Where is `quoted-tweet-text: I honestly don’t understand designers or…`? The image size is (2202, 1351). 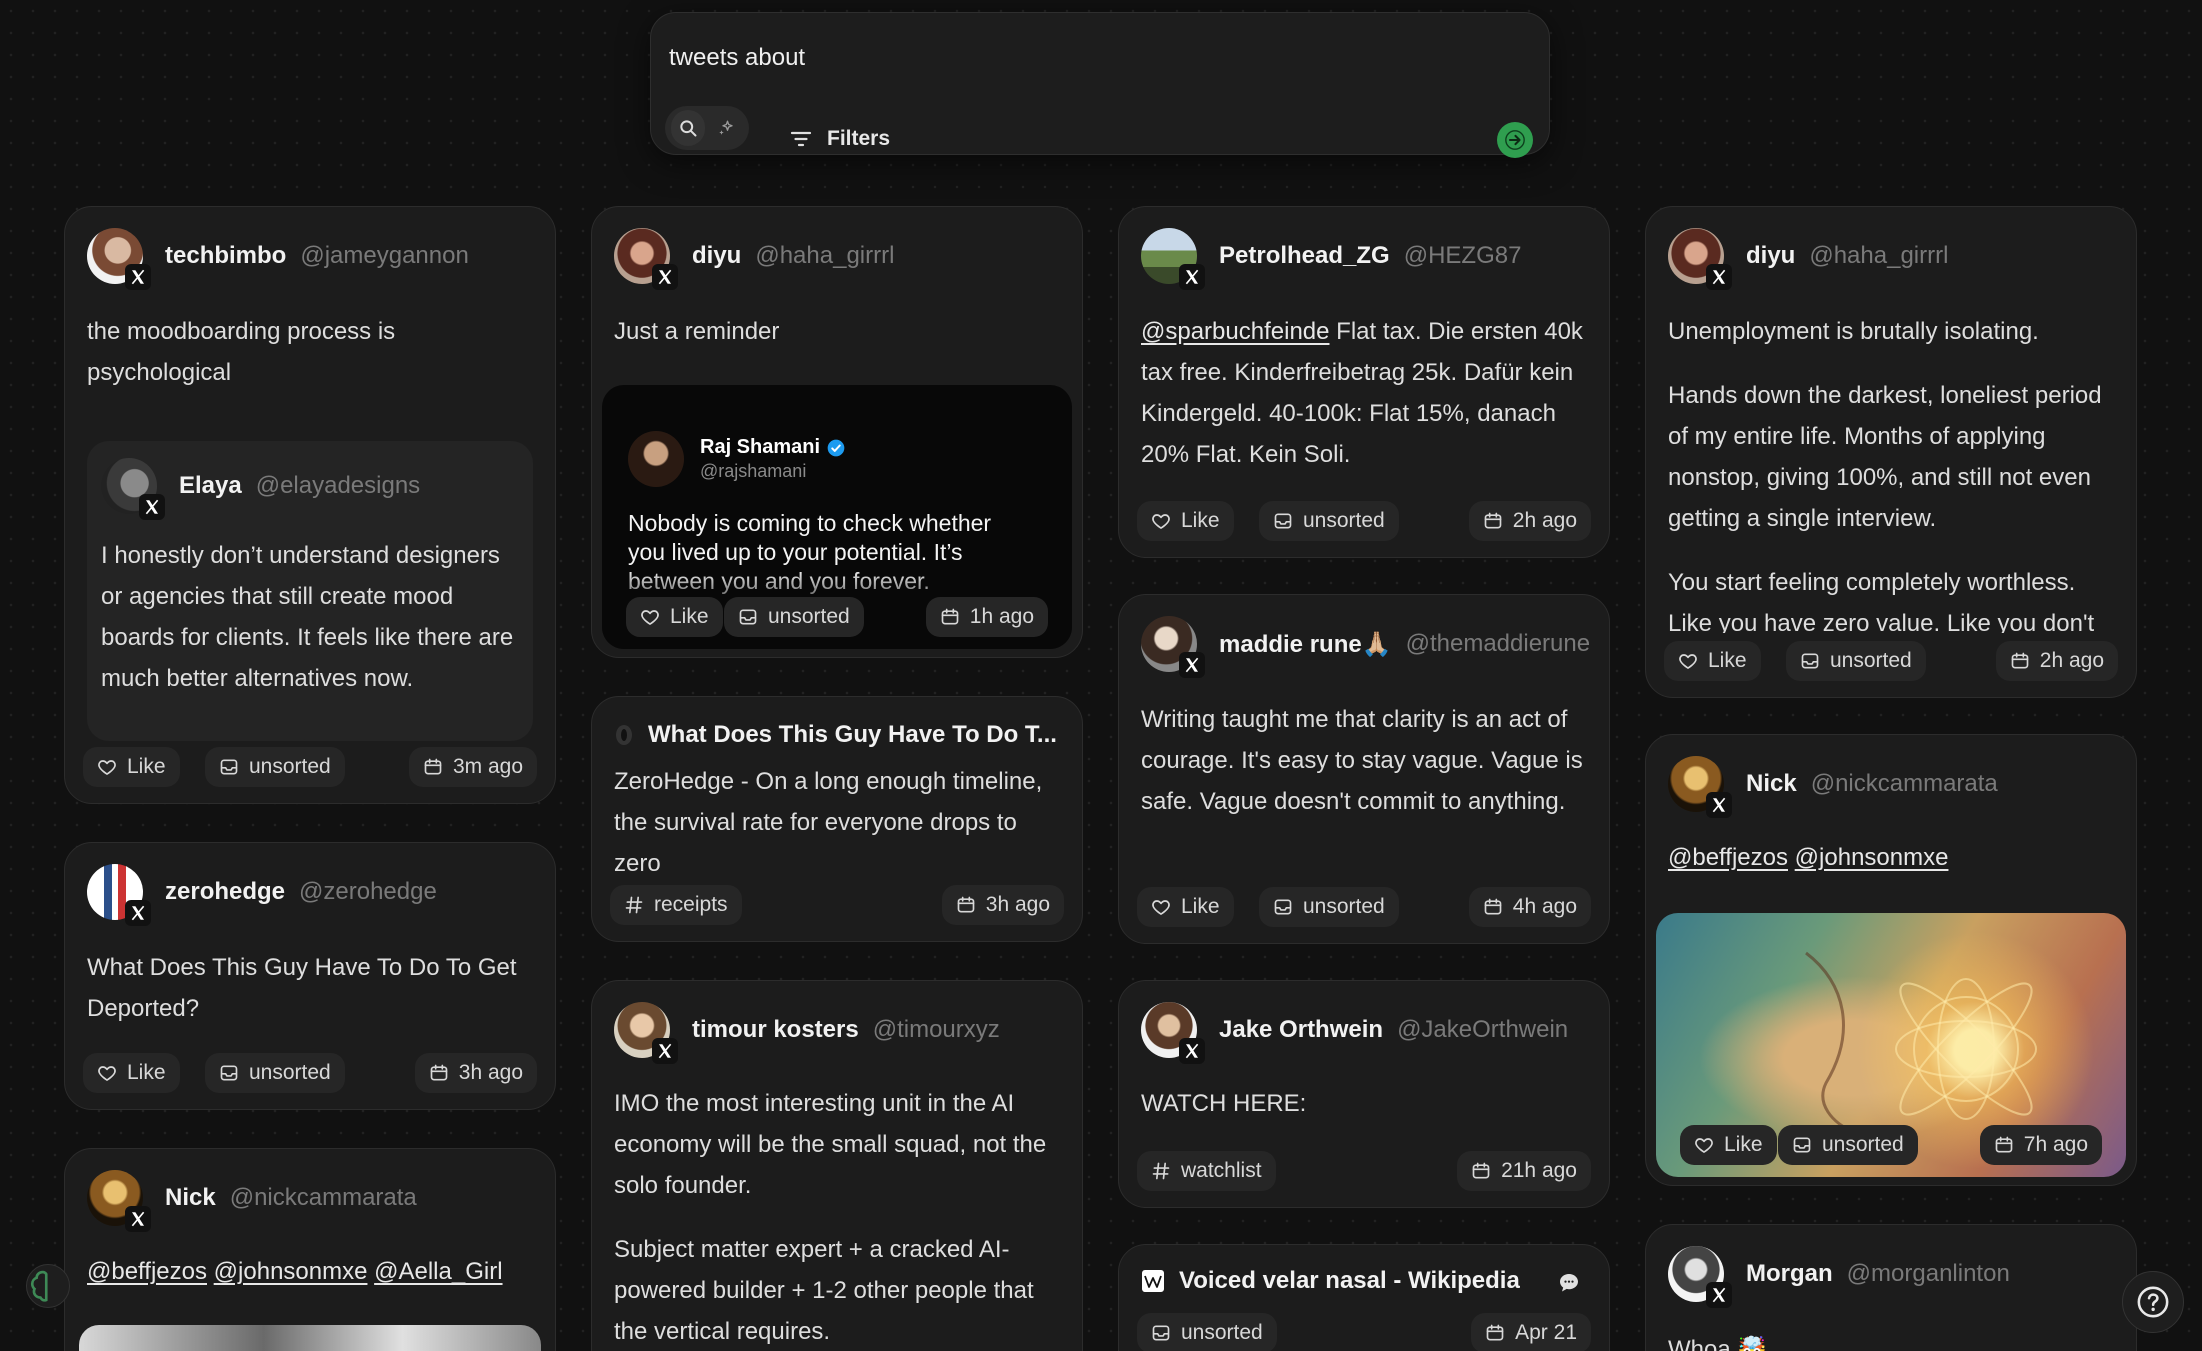 quoted-tweet-text: I honestly don’t understand designers or… is located at coordinates (307, 617).